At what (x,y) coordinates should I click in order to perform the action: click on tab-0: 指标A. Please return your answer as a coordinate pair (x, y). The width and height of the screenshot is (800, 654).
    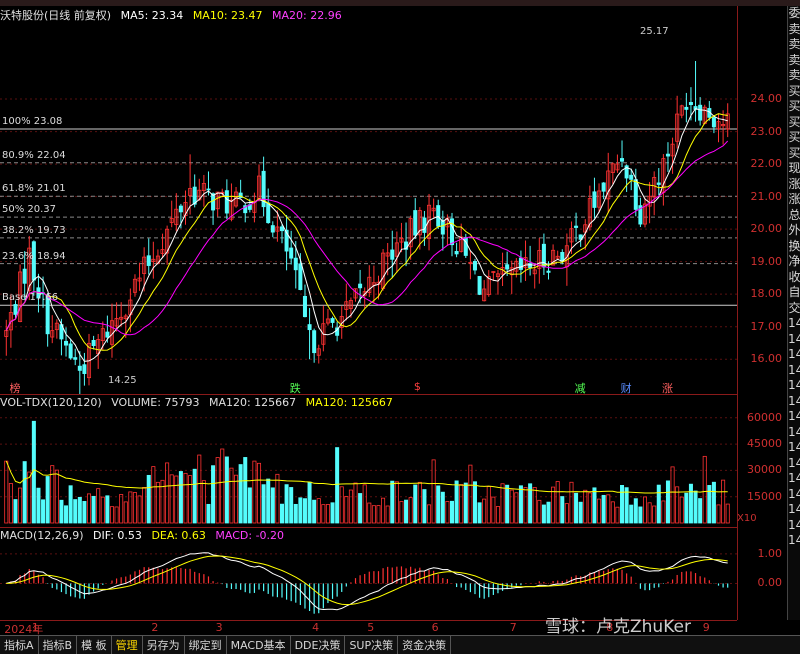
    Looking at the image, I should click on (19, 645).